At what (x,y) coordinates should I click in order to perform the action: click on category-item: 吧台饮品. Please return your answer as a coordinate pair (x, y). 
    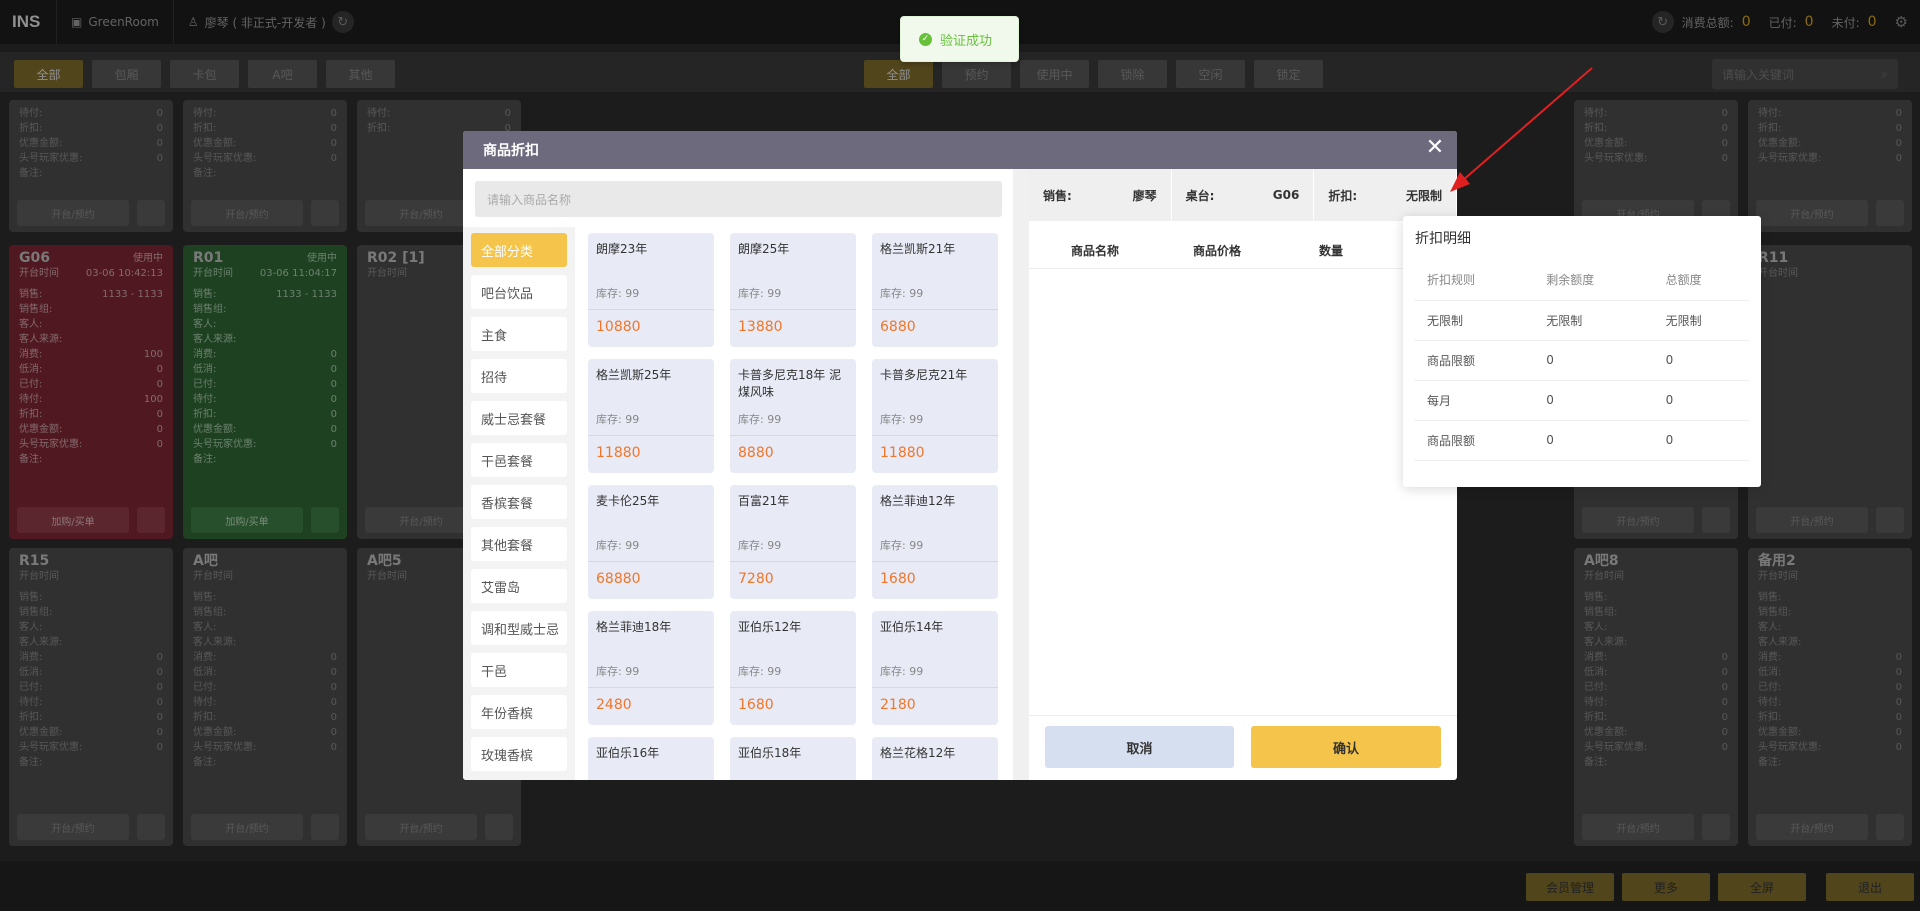
    Looking at the image, I should click on (519, 292).